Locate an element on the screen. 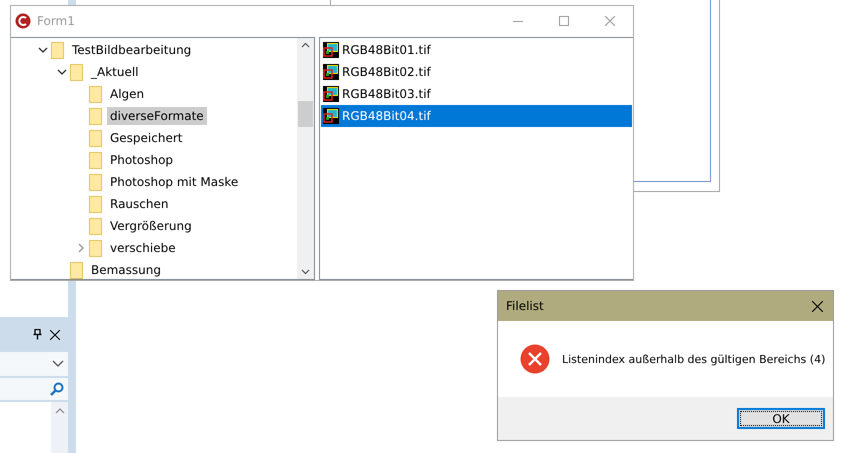 This screenshot has height=453, width=860. tree-item: diverseFormate is located at coordinates (157, 116).